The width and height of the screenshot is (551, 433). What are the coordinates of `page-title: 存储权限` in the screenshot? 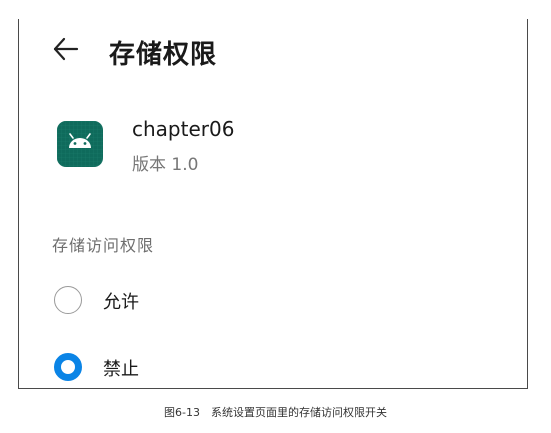 It's located at (163, 55).